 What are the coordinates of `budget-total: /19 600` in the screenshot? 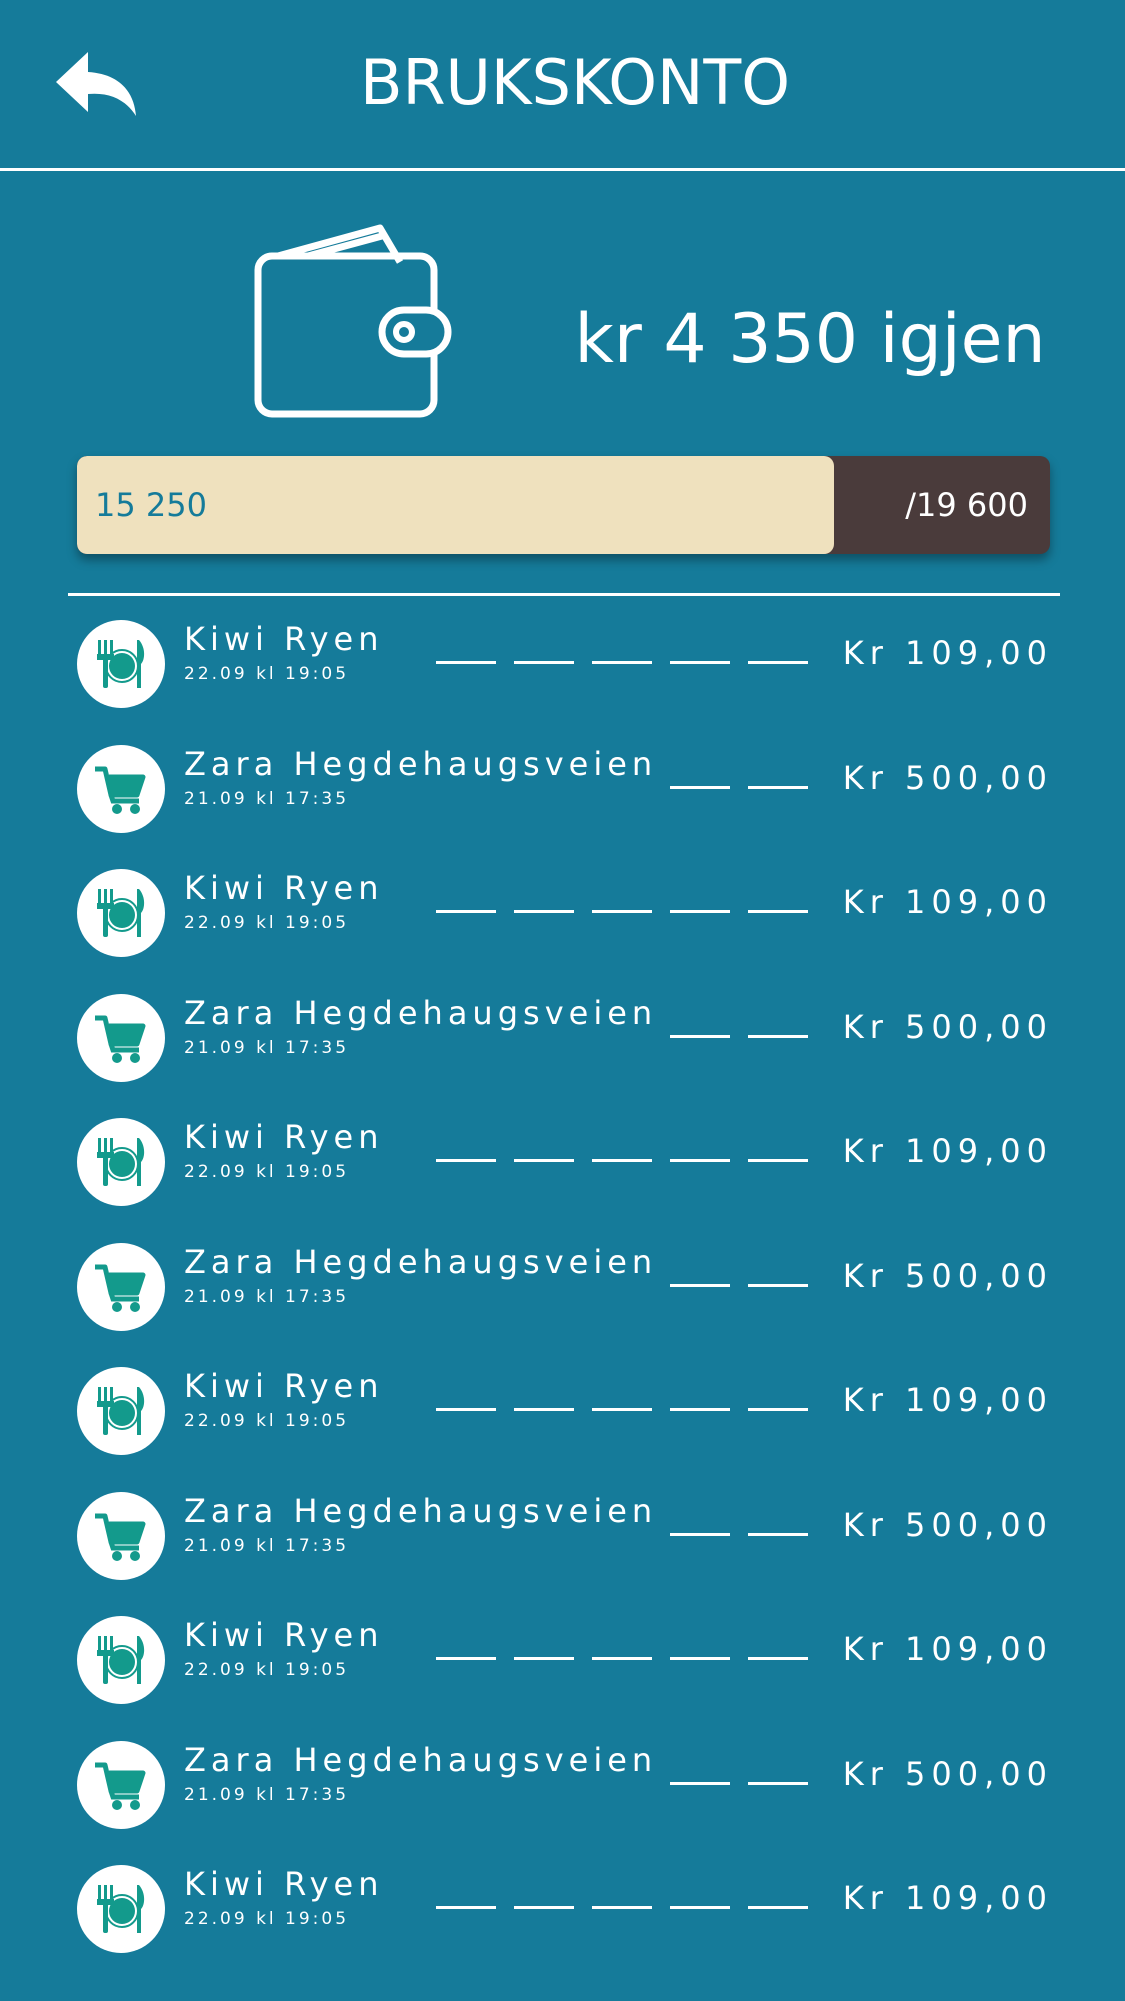 It's located at (966, 505).